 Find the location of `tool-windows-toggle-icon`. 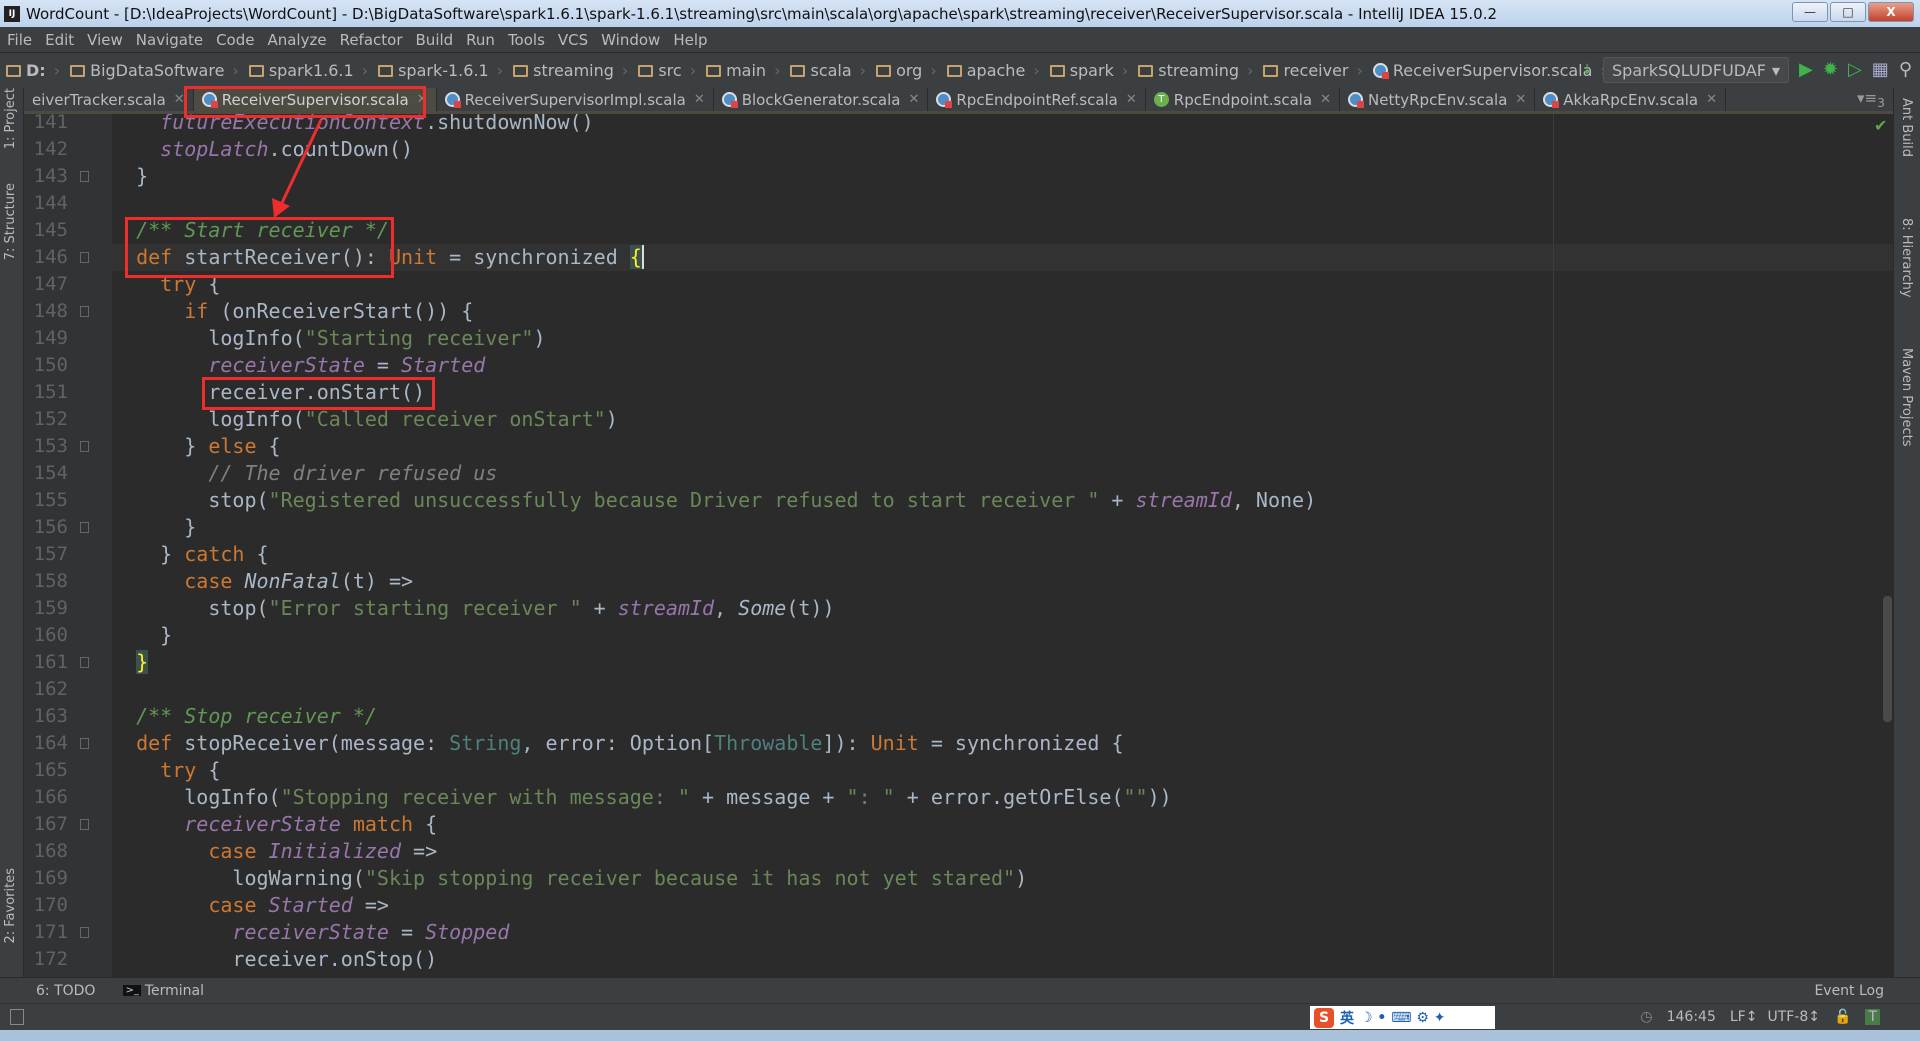

tool-windows-toggle-icon is located at coordinates (17, 1017).